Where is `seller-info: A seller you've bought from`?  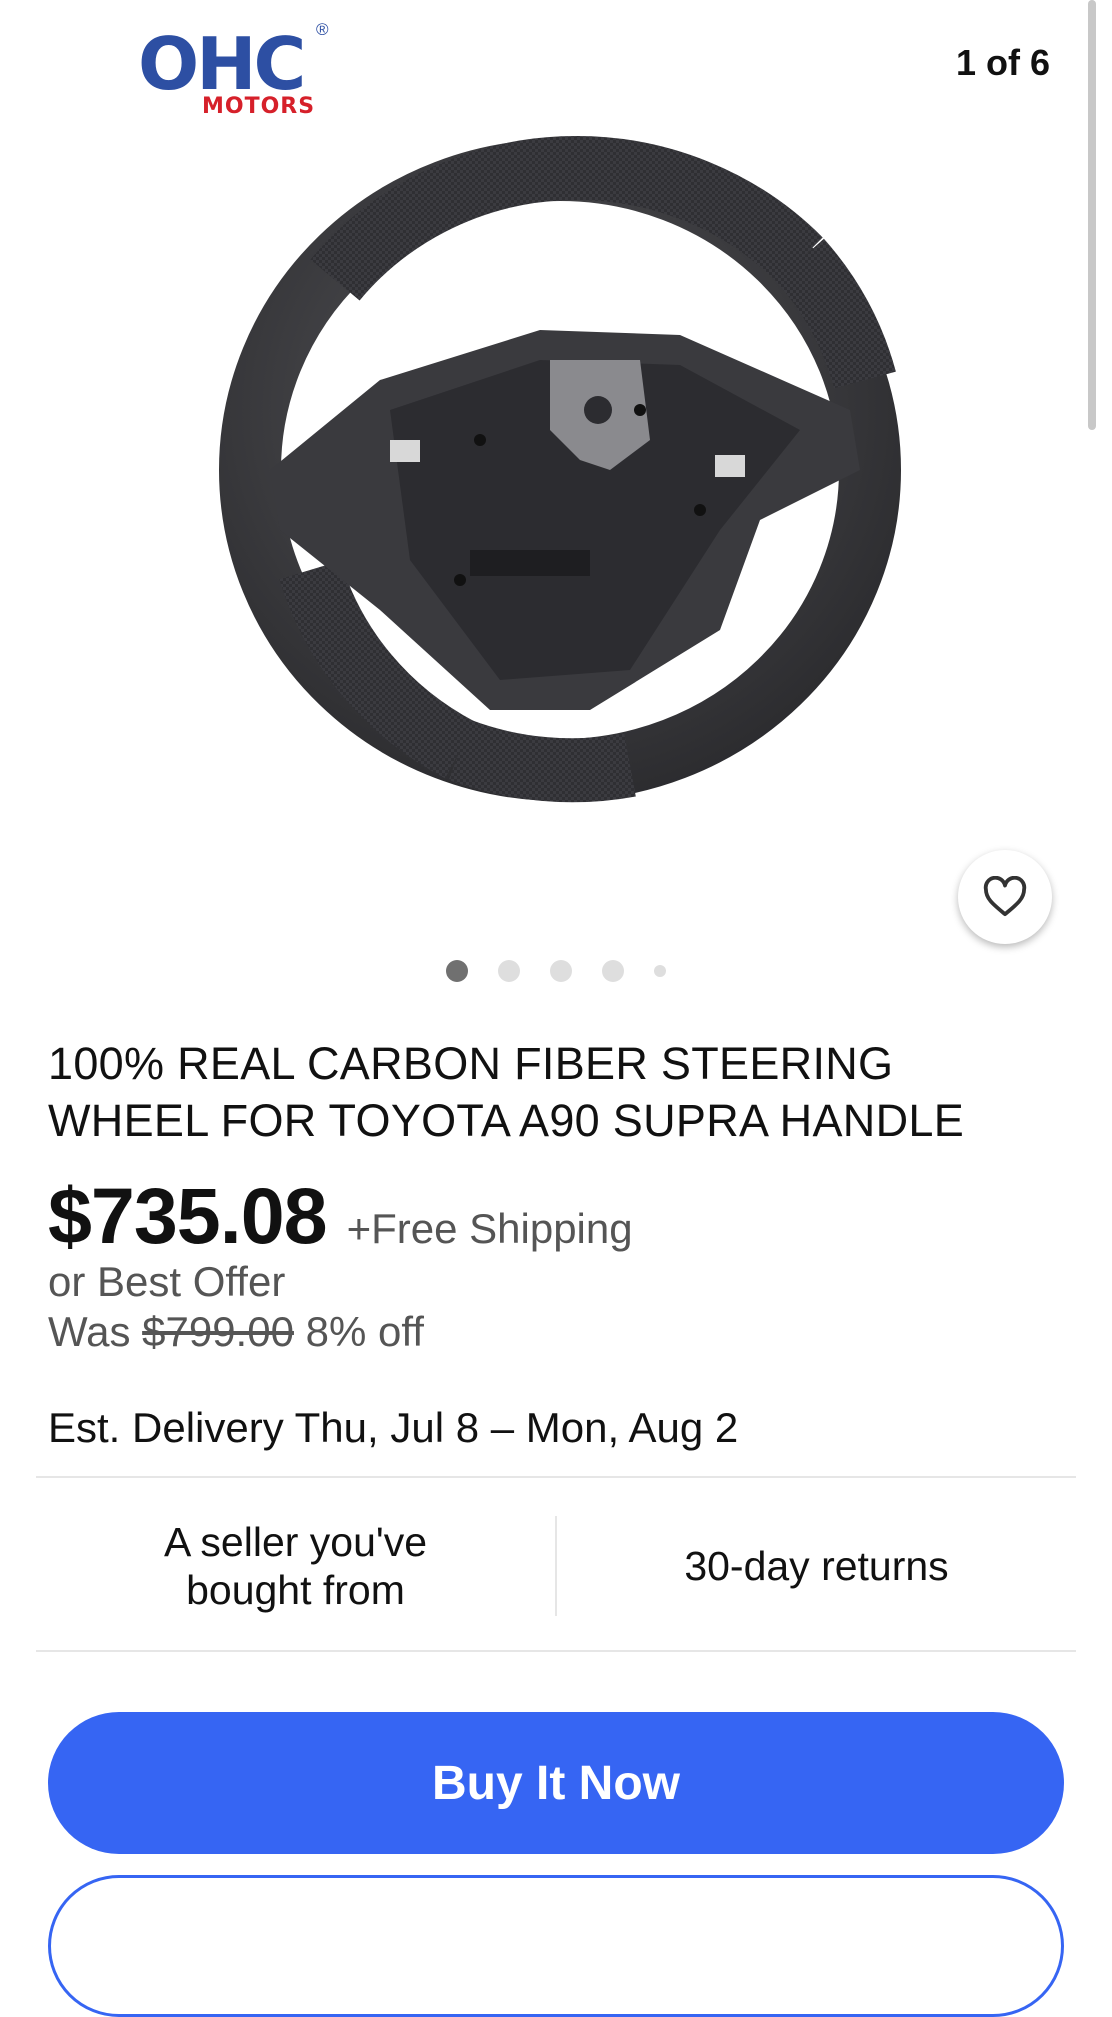
seller-info: A seller you've bought from is located at coordinates (295, 1566).